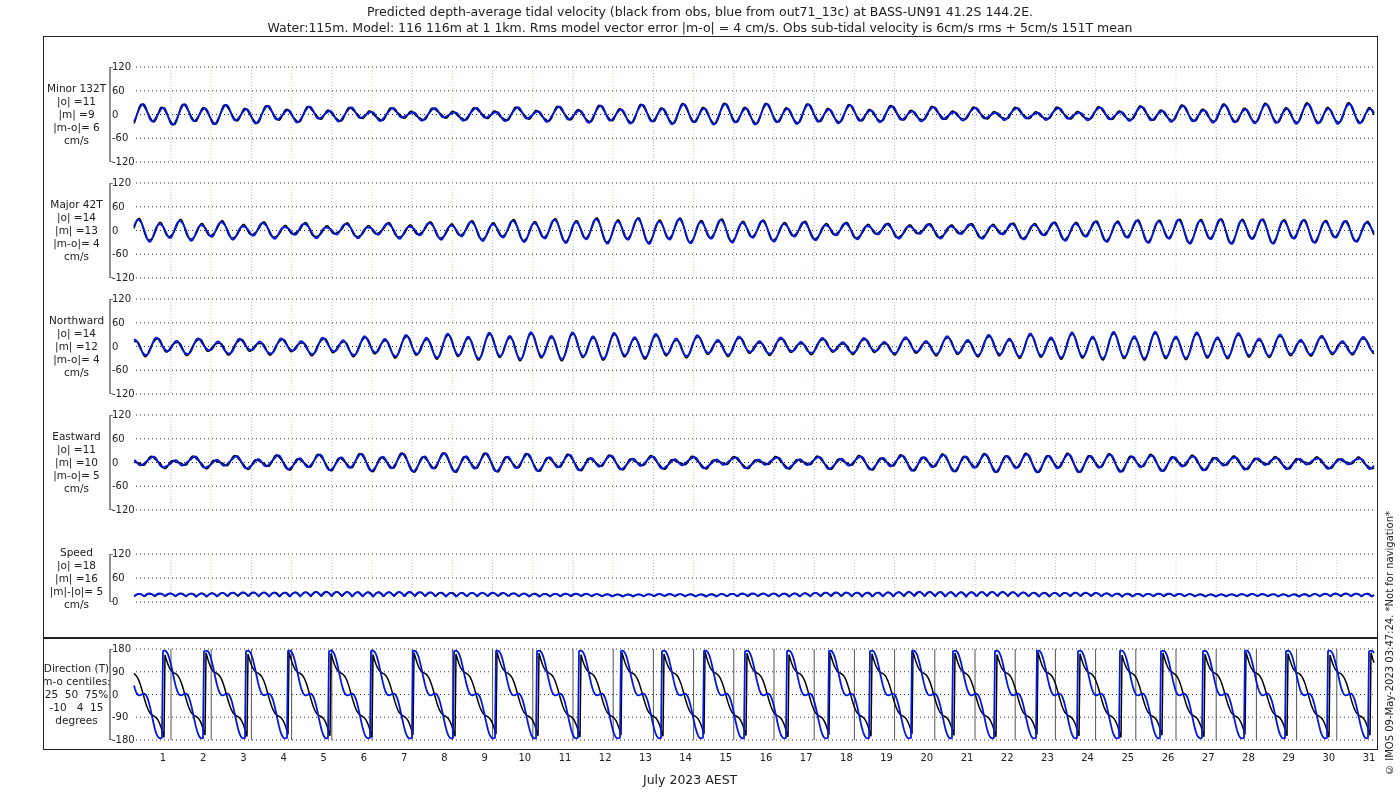  What do you see at coordinates (120, 717) in the screenshot?
I see `y-tick-label: -90` at bounding box center [120, 717].